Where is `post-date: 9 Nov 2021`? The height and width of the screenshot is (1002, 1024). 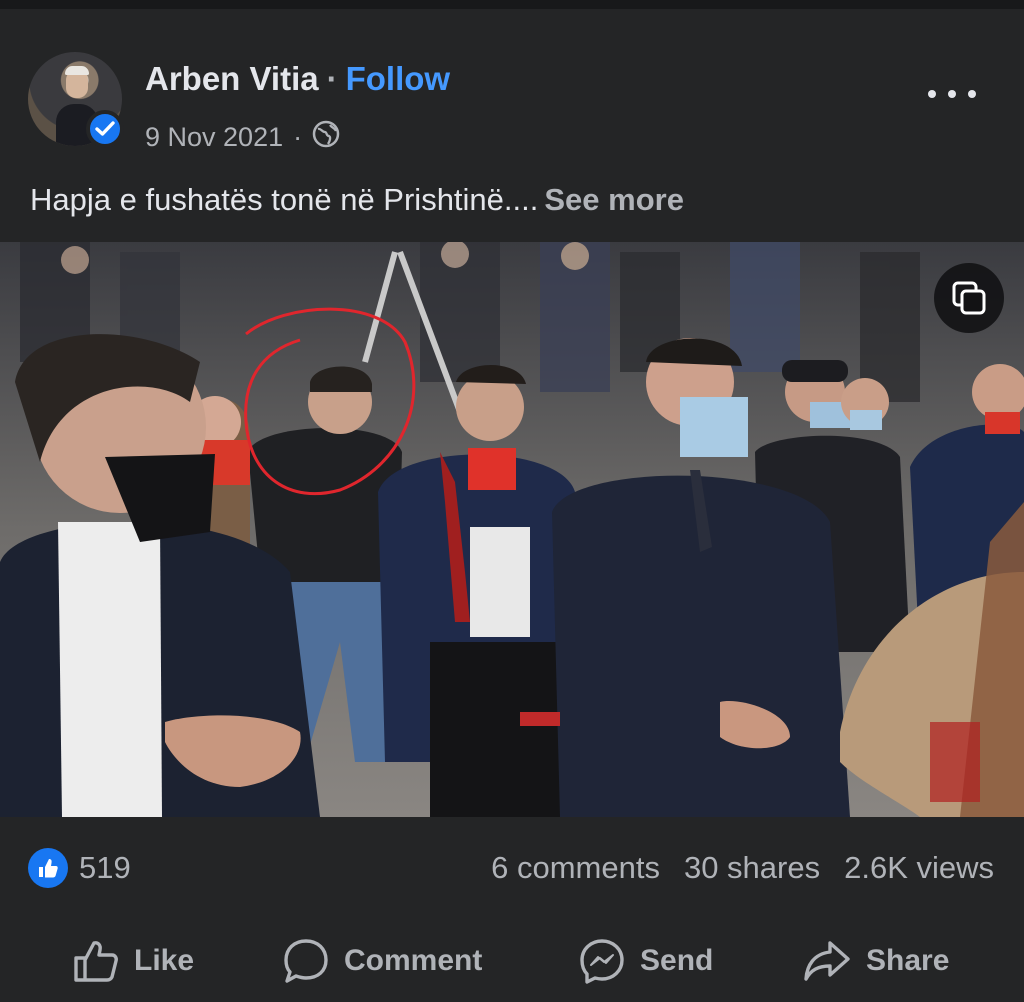 post-date: 9 Nov 2021 is located at coordinates (214, 137).